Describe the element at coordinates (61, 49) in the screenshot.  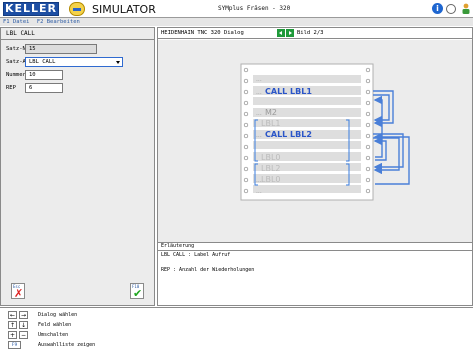
I see `satz-nr-input: 15` at that location.